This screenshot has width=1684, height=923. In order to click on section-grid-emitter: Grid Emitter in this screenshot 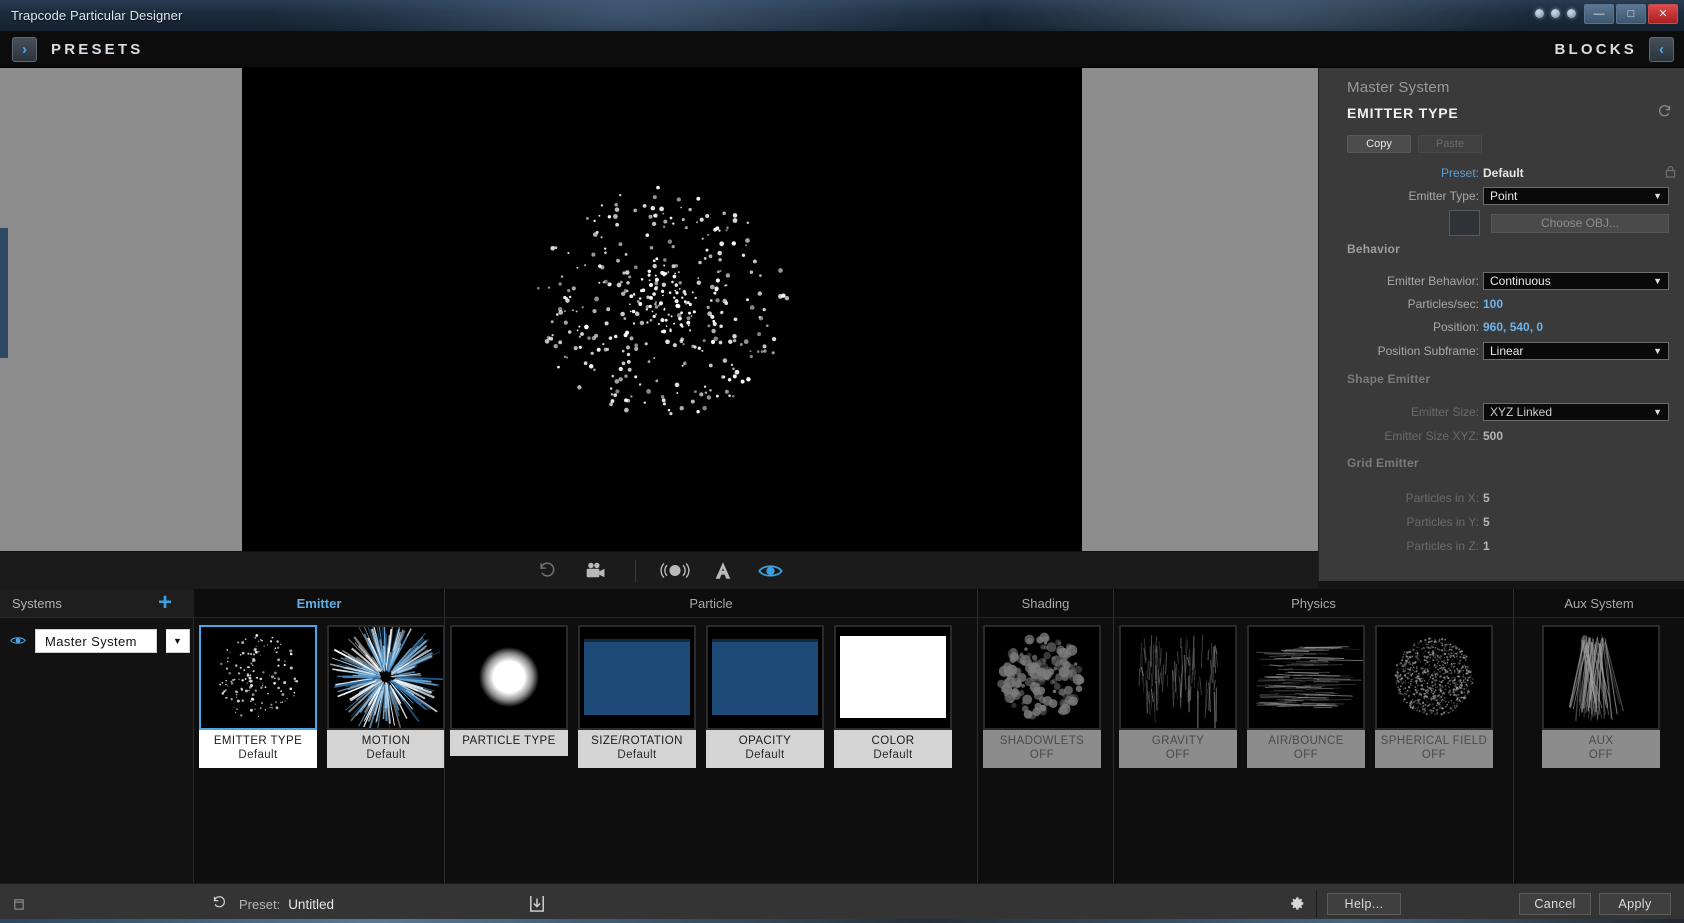, I will do `click(1383, 463)`.